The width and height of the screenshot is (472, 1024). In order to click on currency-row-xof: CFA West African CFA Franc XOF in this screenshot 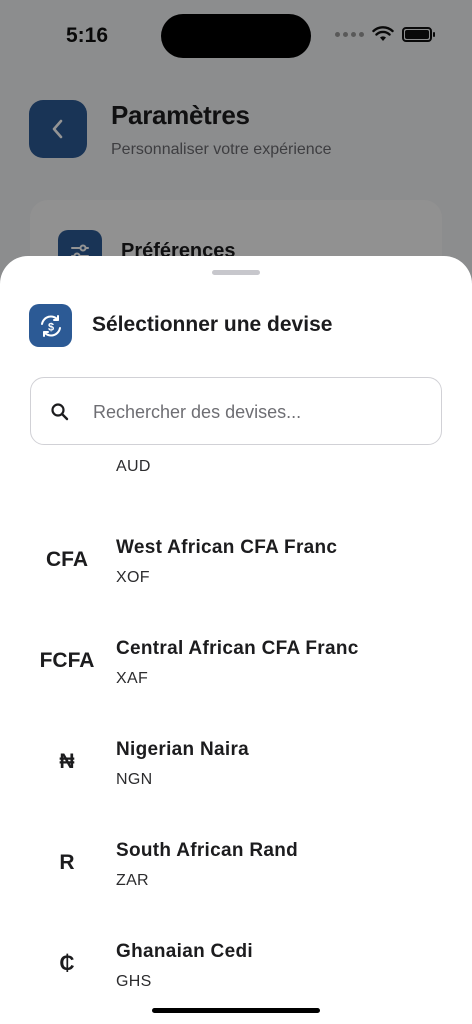, I will do `click(236, 566)`.